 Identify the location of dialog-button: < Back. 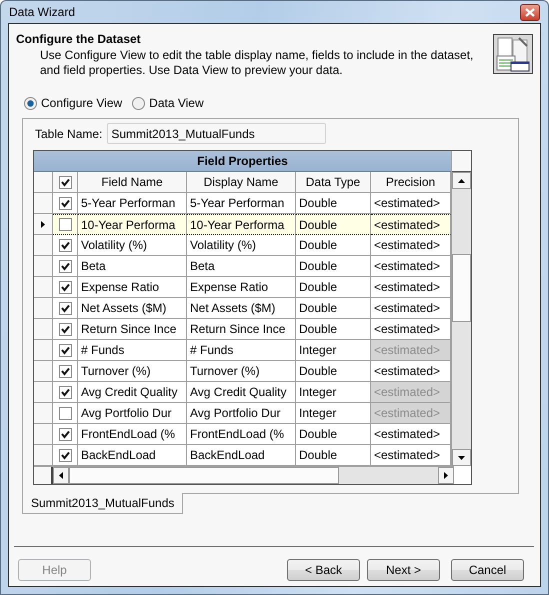
(323, 570).